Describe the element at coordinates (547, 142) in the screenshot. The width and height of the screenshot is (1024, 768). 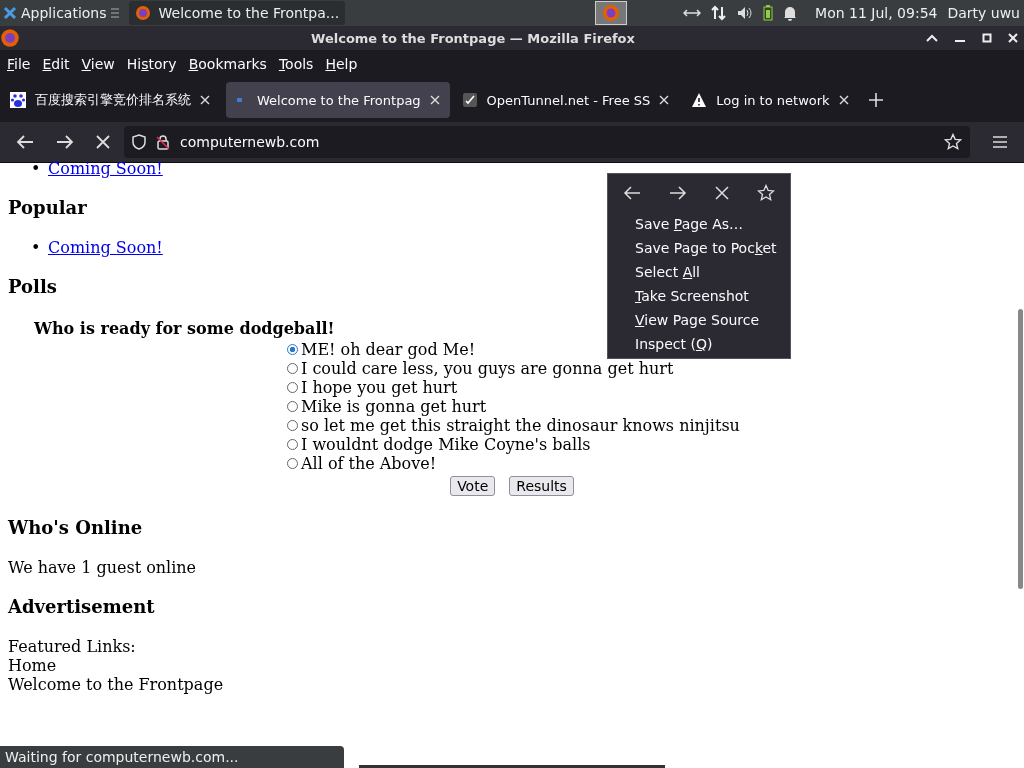
I see `address-field: computernewb.com` at that location.